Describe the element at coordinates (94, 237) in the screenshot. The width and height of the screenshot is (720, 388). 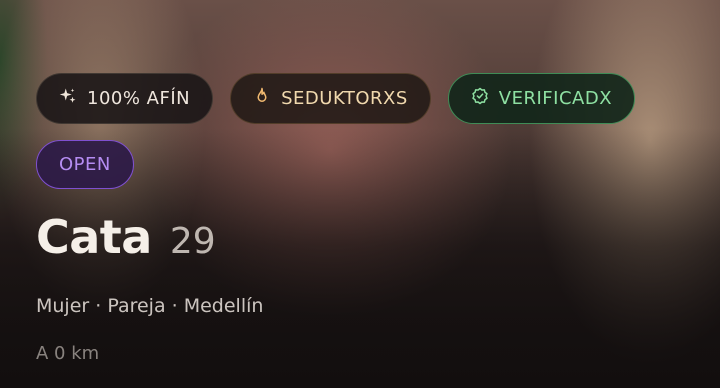
I see `profile-name: Cata` at that location.